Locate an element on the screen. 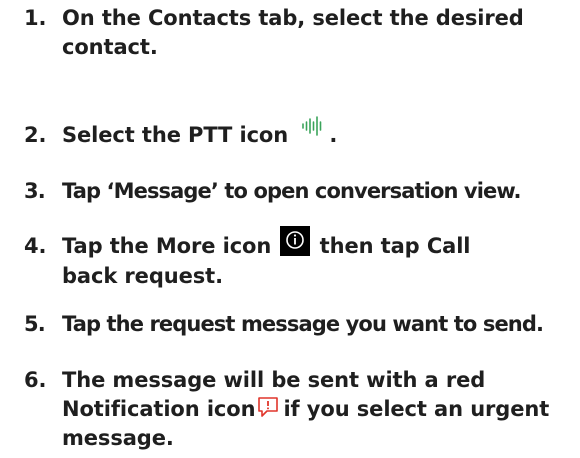 Image resolution: width=580 pixels, height=458 pixels. step-number: 3. is located at coordinates (35, 191).